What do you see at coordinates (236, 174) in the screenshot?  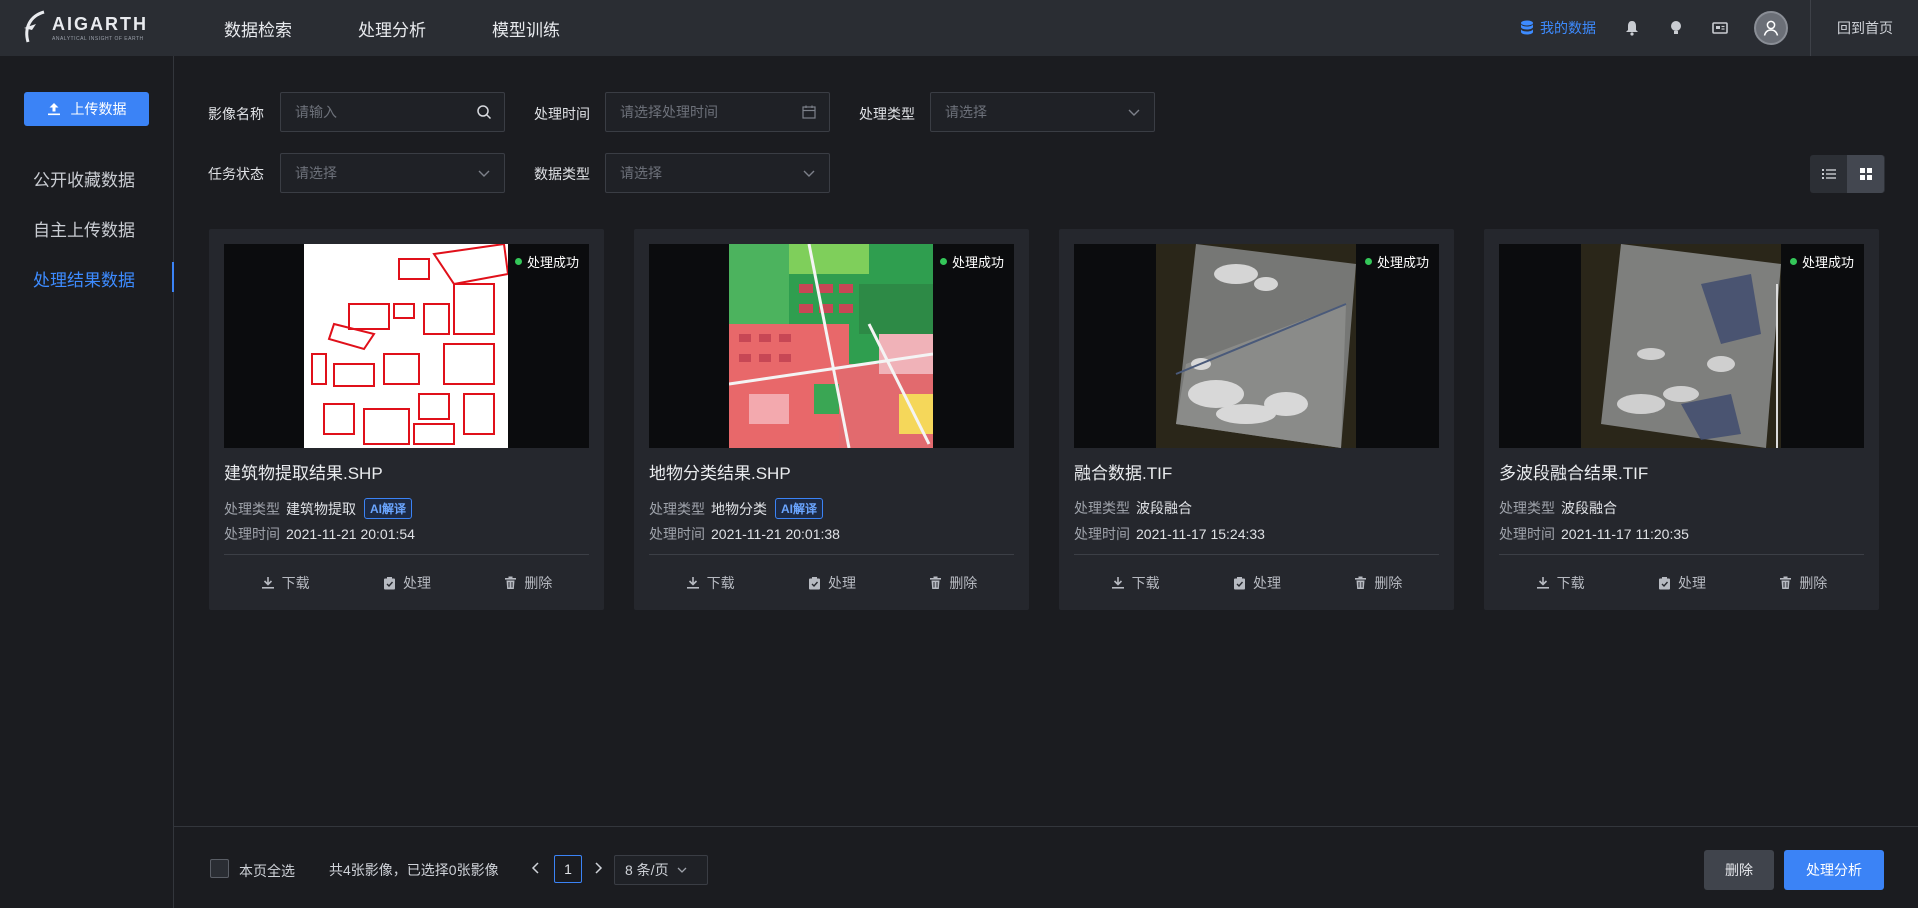 I see `task-status-label: 任务状态` at bounding box center [236, 174].